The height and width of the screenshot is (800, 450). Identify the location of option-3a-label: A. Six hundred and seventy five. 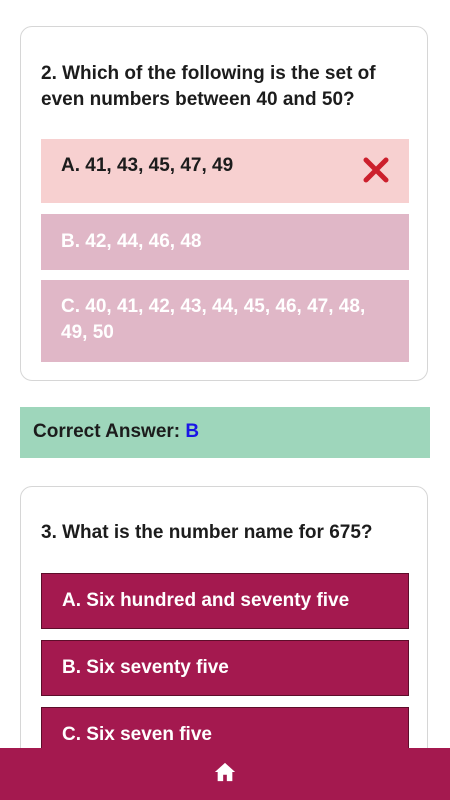
(206, 600).